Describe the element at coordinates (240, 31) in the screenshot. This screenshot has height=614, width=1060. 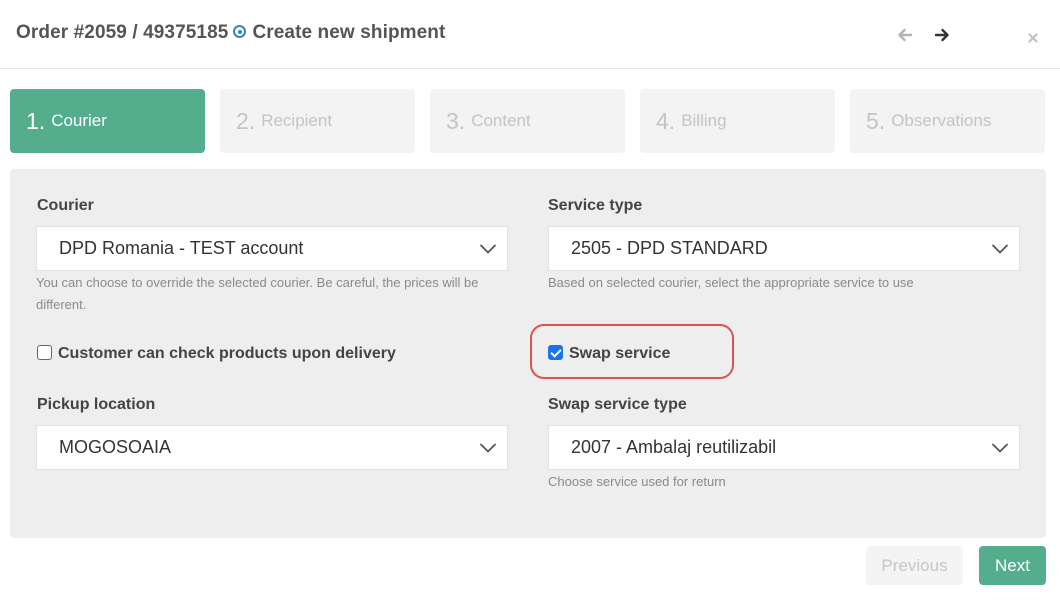
I see `target-icon` at that location.